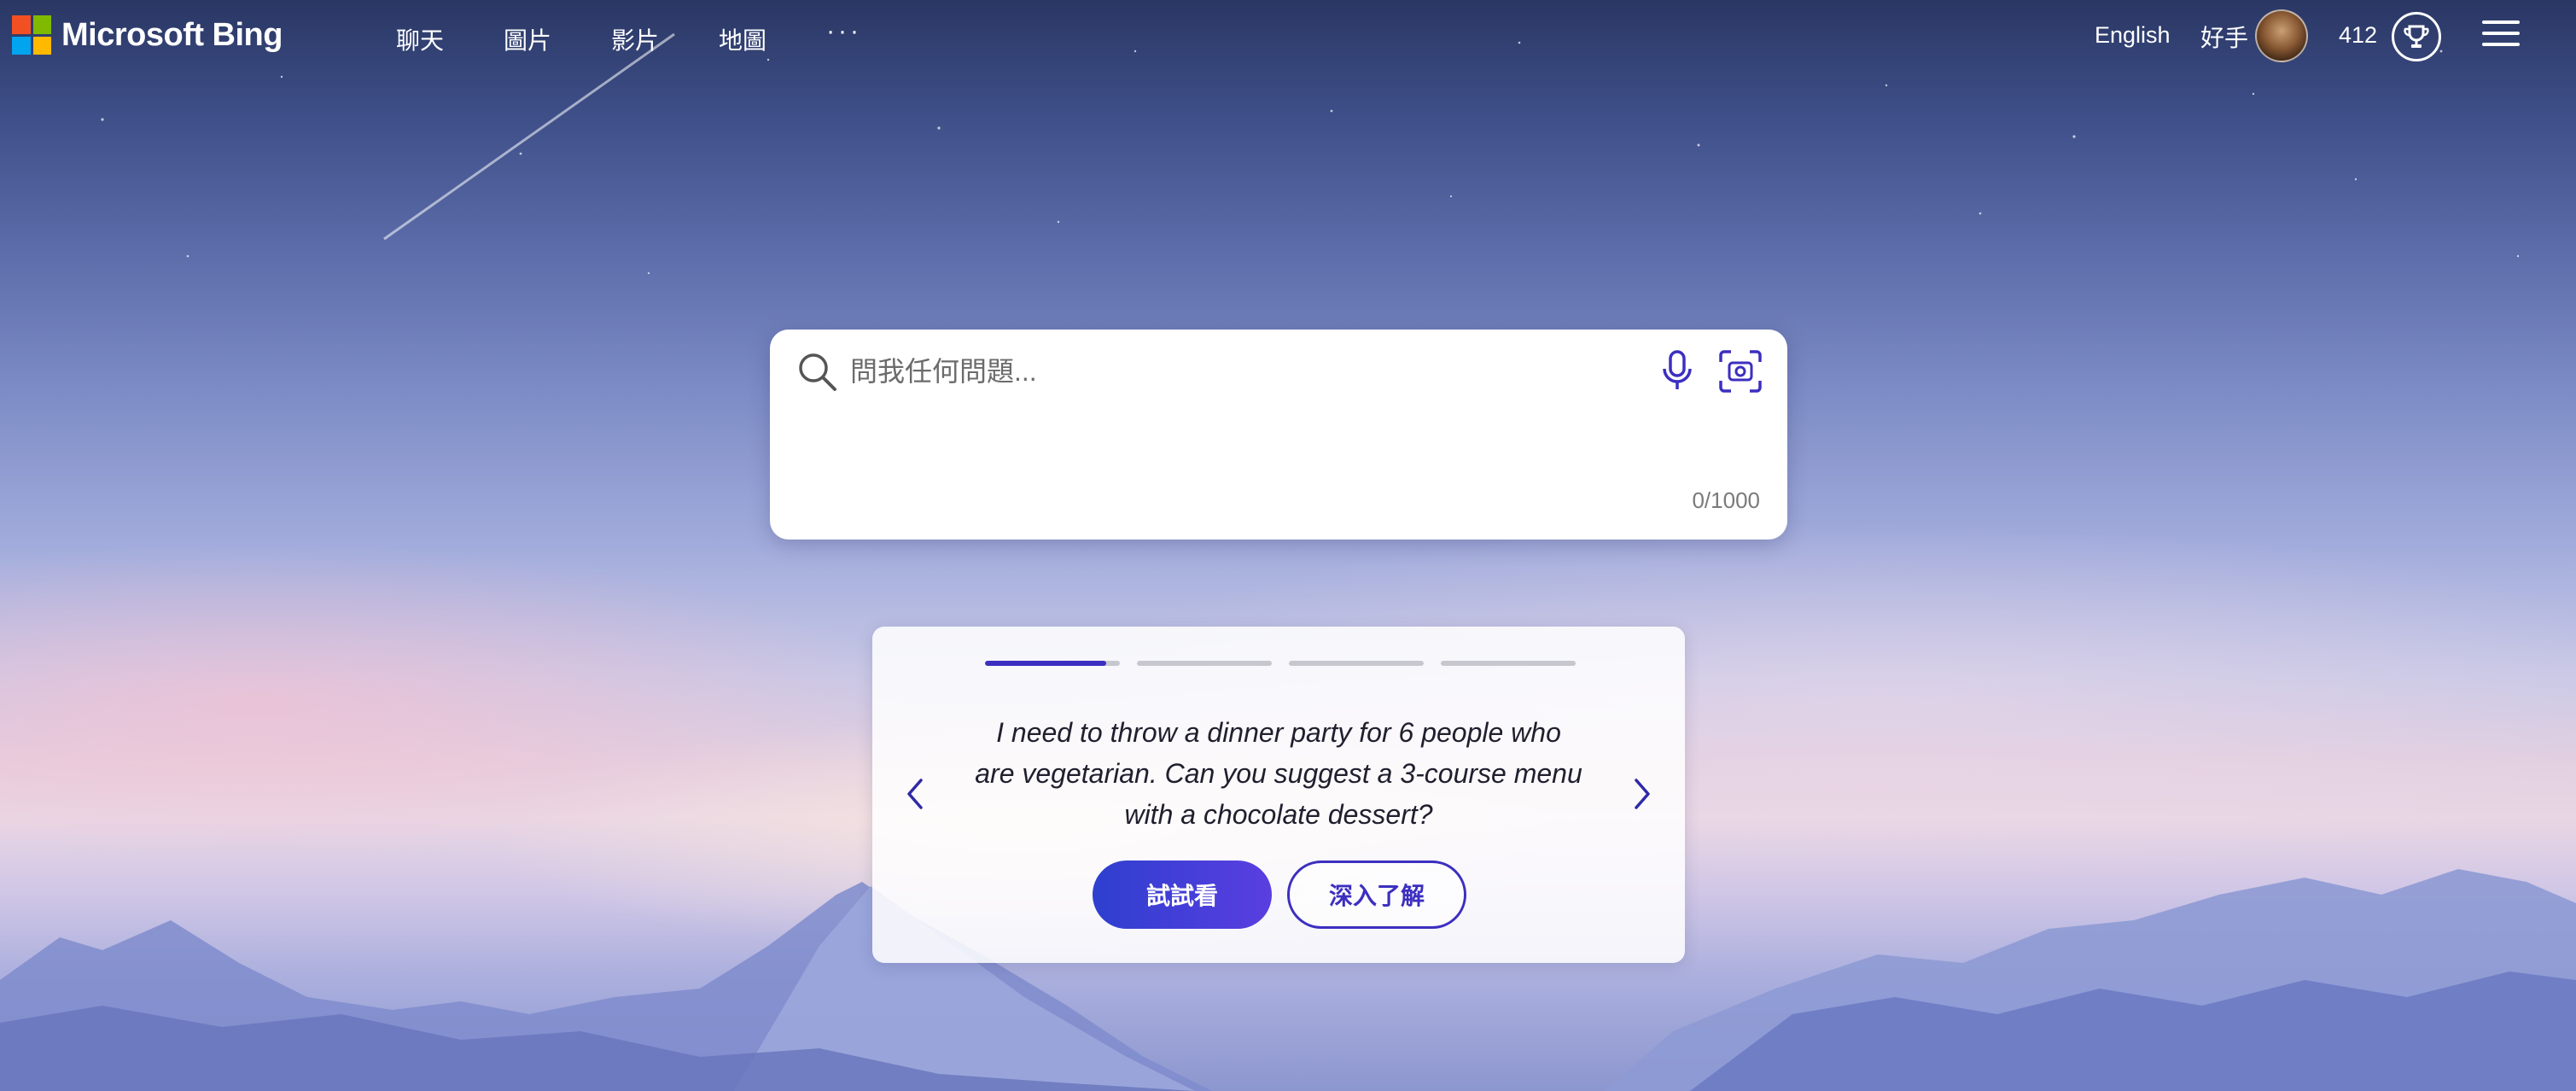  I want to click on user-name: 好手, so click(2224, 37).